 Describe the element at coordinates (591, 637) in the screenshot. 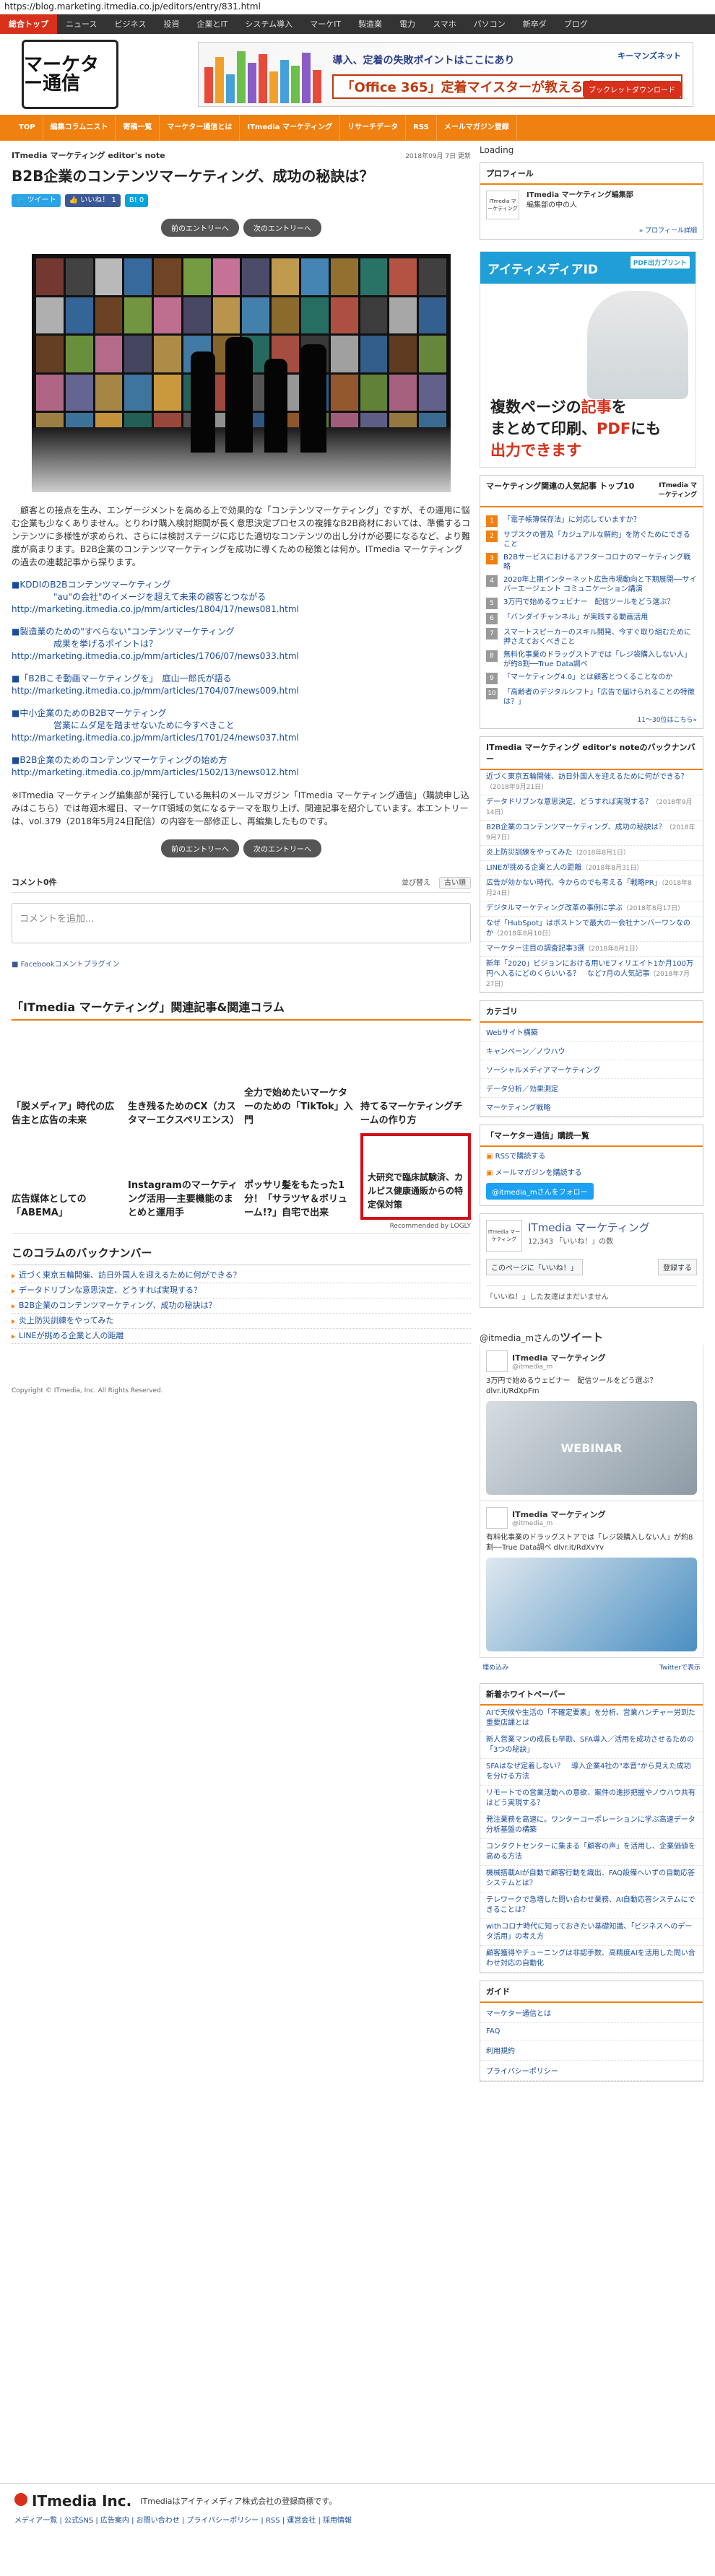

I see `ranking-item: 7 スマートスピーカーのスキル開発、今すぐ取り組むために押さえておくべきこと` at that location.